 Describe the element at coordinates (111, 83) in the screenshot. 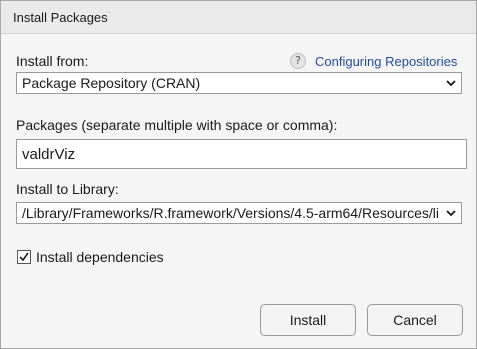

I see `install-from-value: Package Repository (CRAN)` at that location.